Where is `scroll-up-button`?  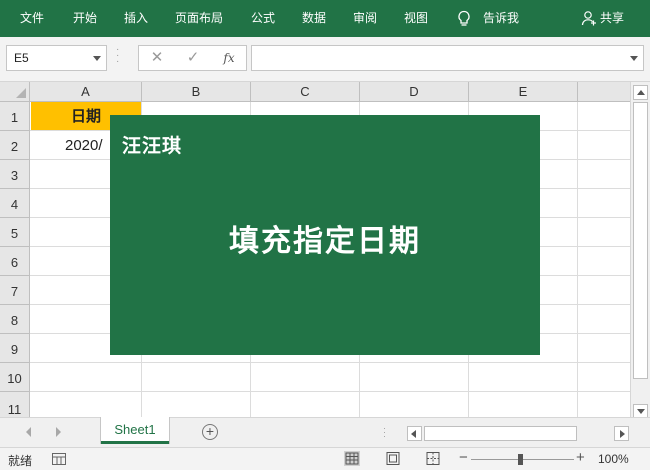 scroll-up-button is located at coordinates (640, 92).